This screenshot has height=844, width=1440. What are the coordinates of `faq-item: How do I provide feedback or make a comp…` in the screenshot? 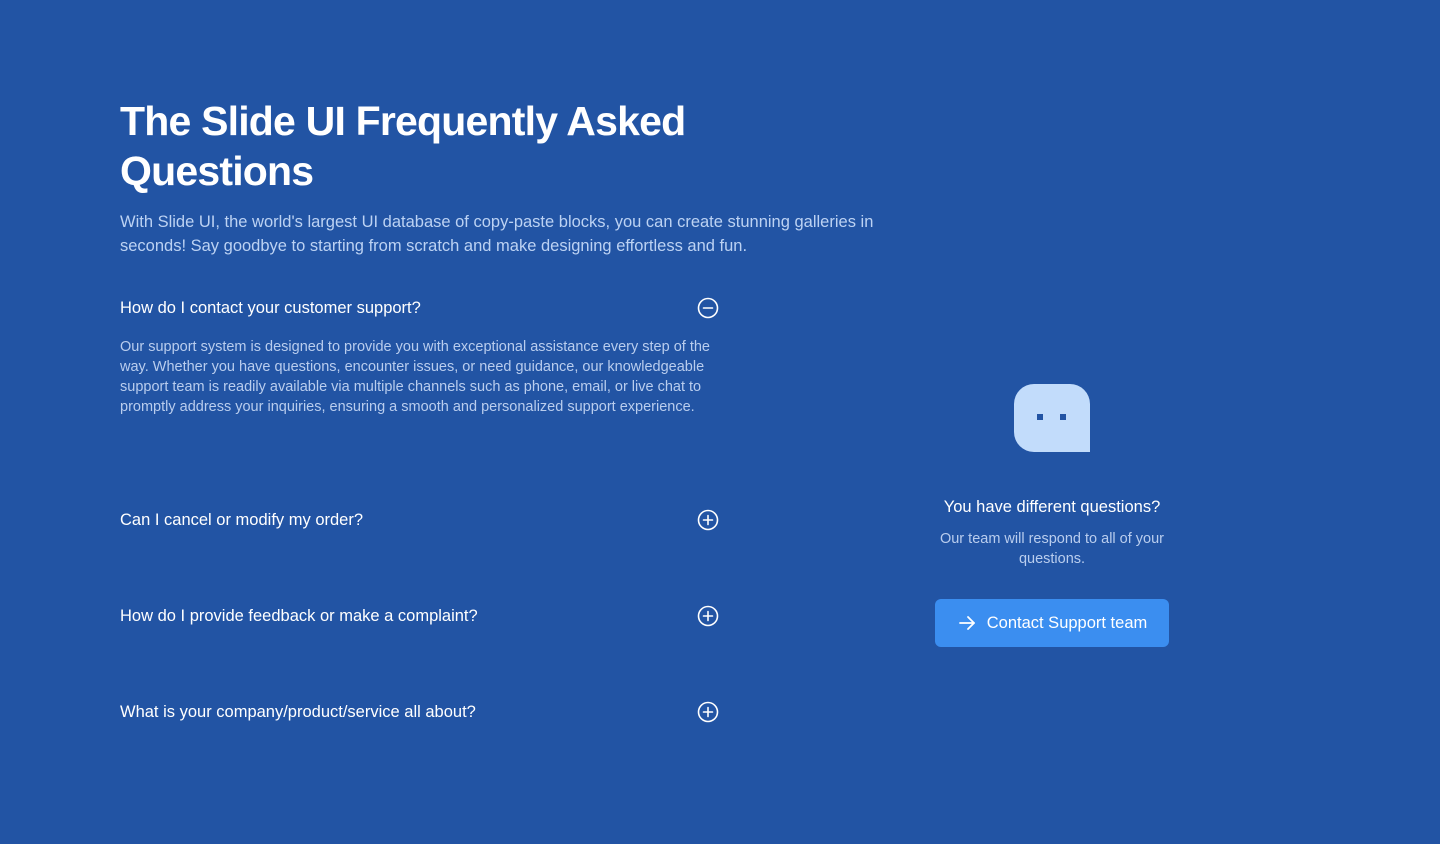 It's located at (420, 648).